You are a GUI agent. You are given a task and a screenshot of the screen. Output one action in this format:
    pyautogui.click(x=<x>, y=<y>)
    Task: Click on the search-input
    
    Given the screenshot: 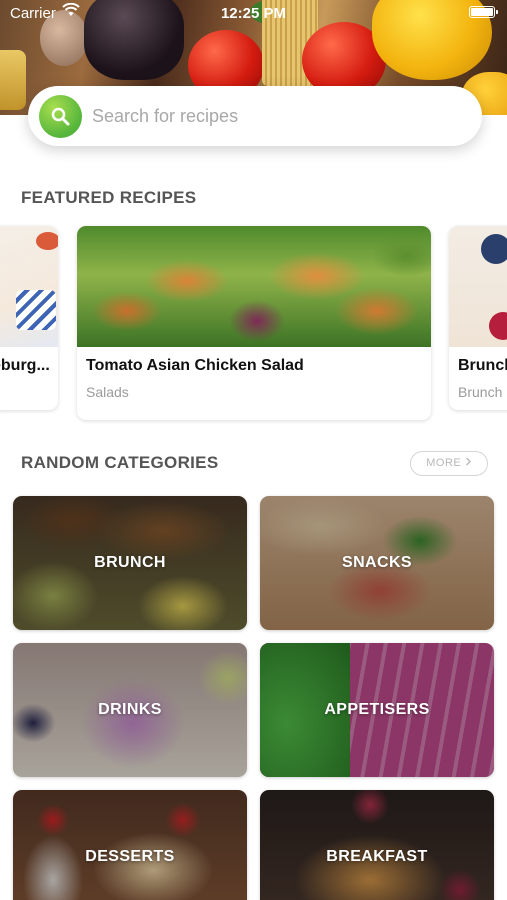 What is the action you would take?
    pyautogui.click(x=277, y=116)
    